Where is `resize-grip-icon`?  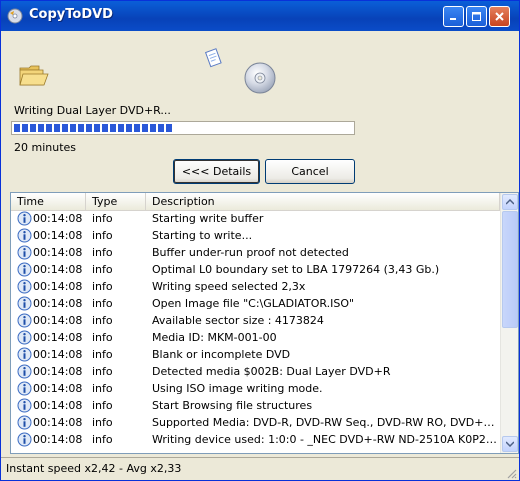
resize-grip-icon is located at coordinates (511, 473).